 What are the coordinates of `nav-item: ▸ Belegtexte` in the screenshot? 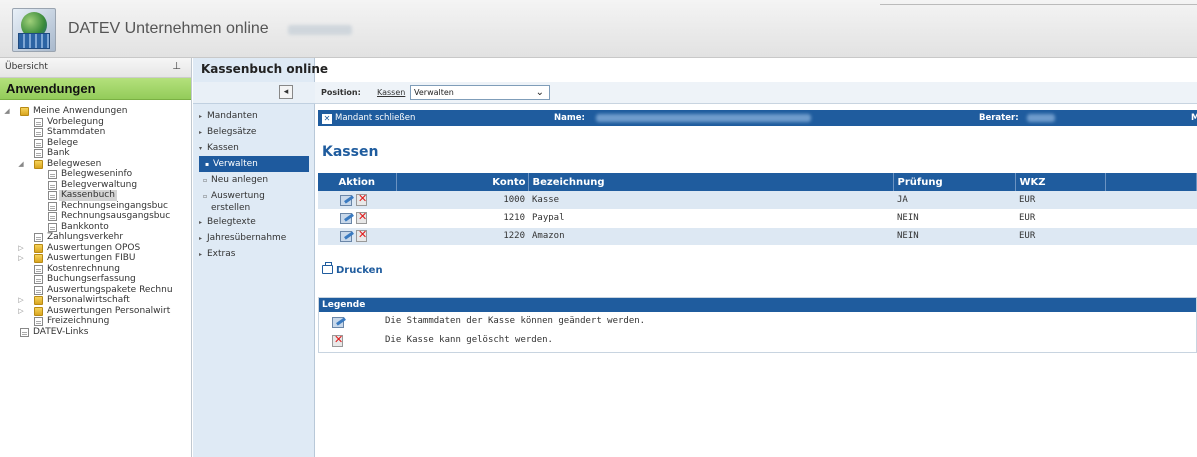 It's located at (256, 222).